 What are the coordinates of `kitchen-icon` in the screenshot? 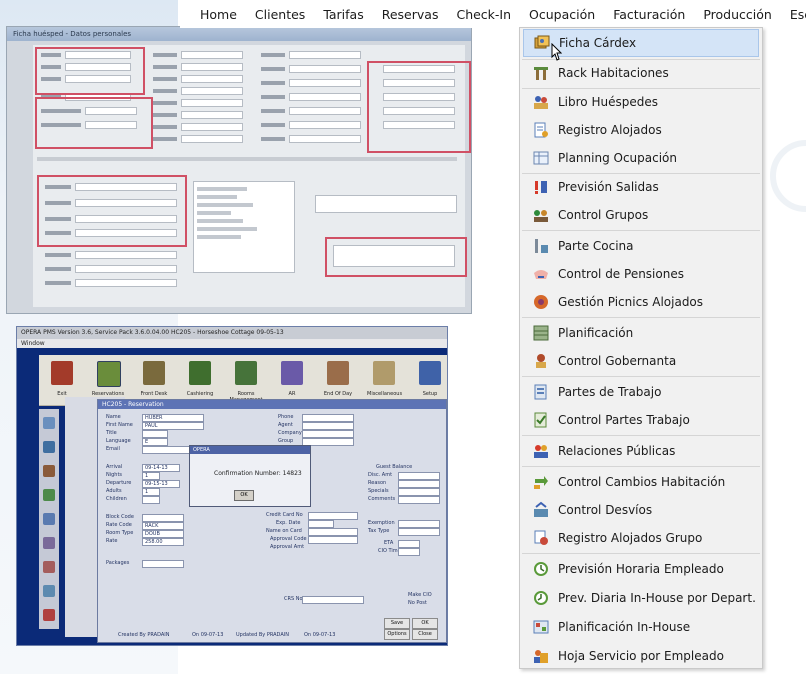 It's located at (541, 246).